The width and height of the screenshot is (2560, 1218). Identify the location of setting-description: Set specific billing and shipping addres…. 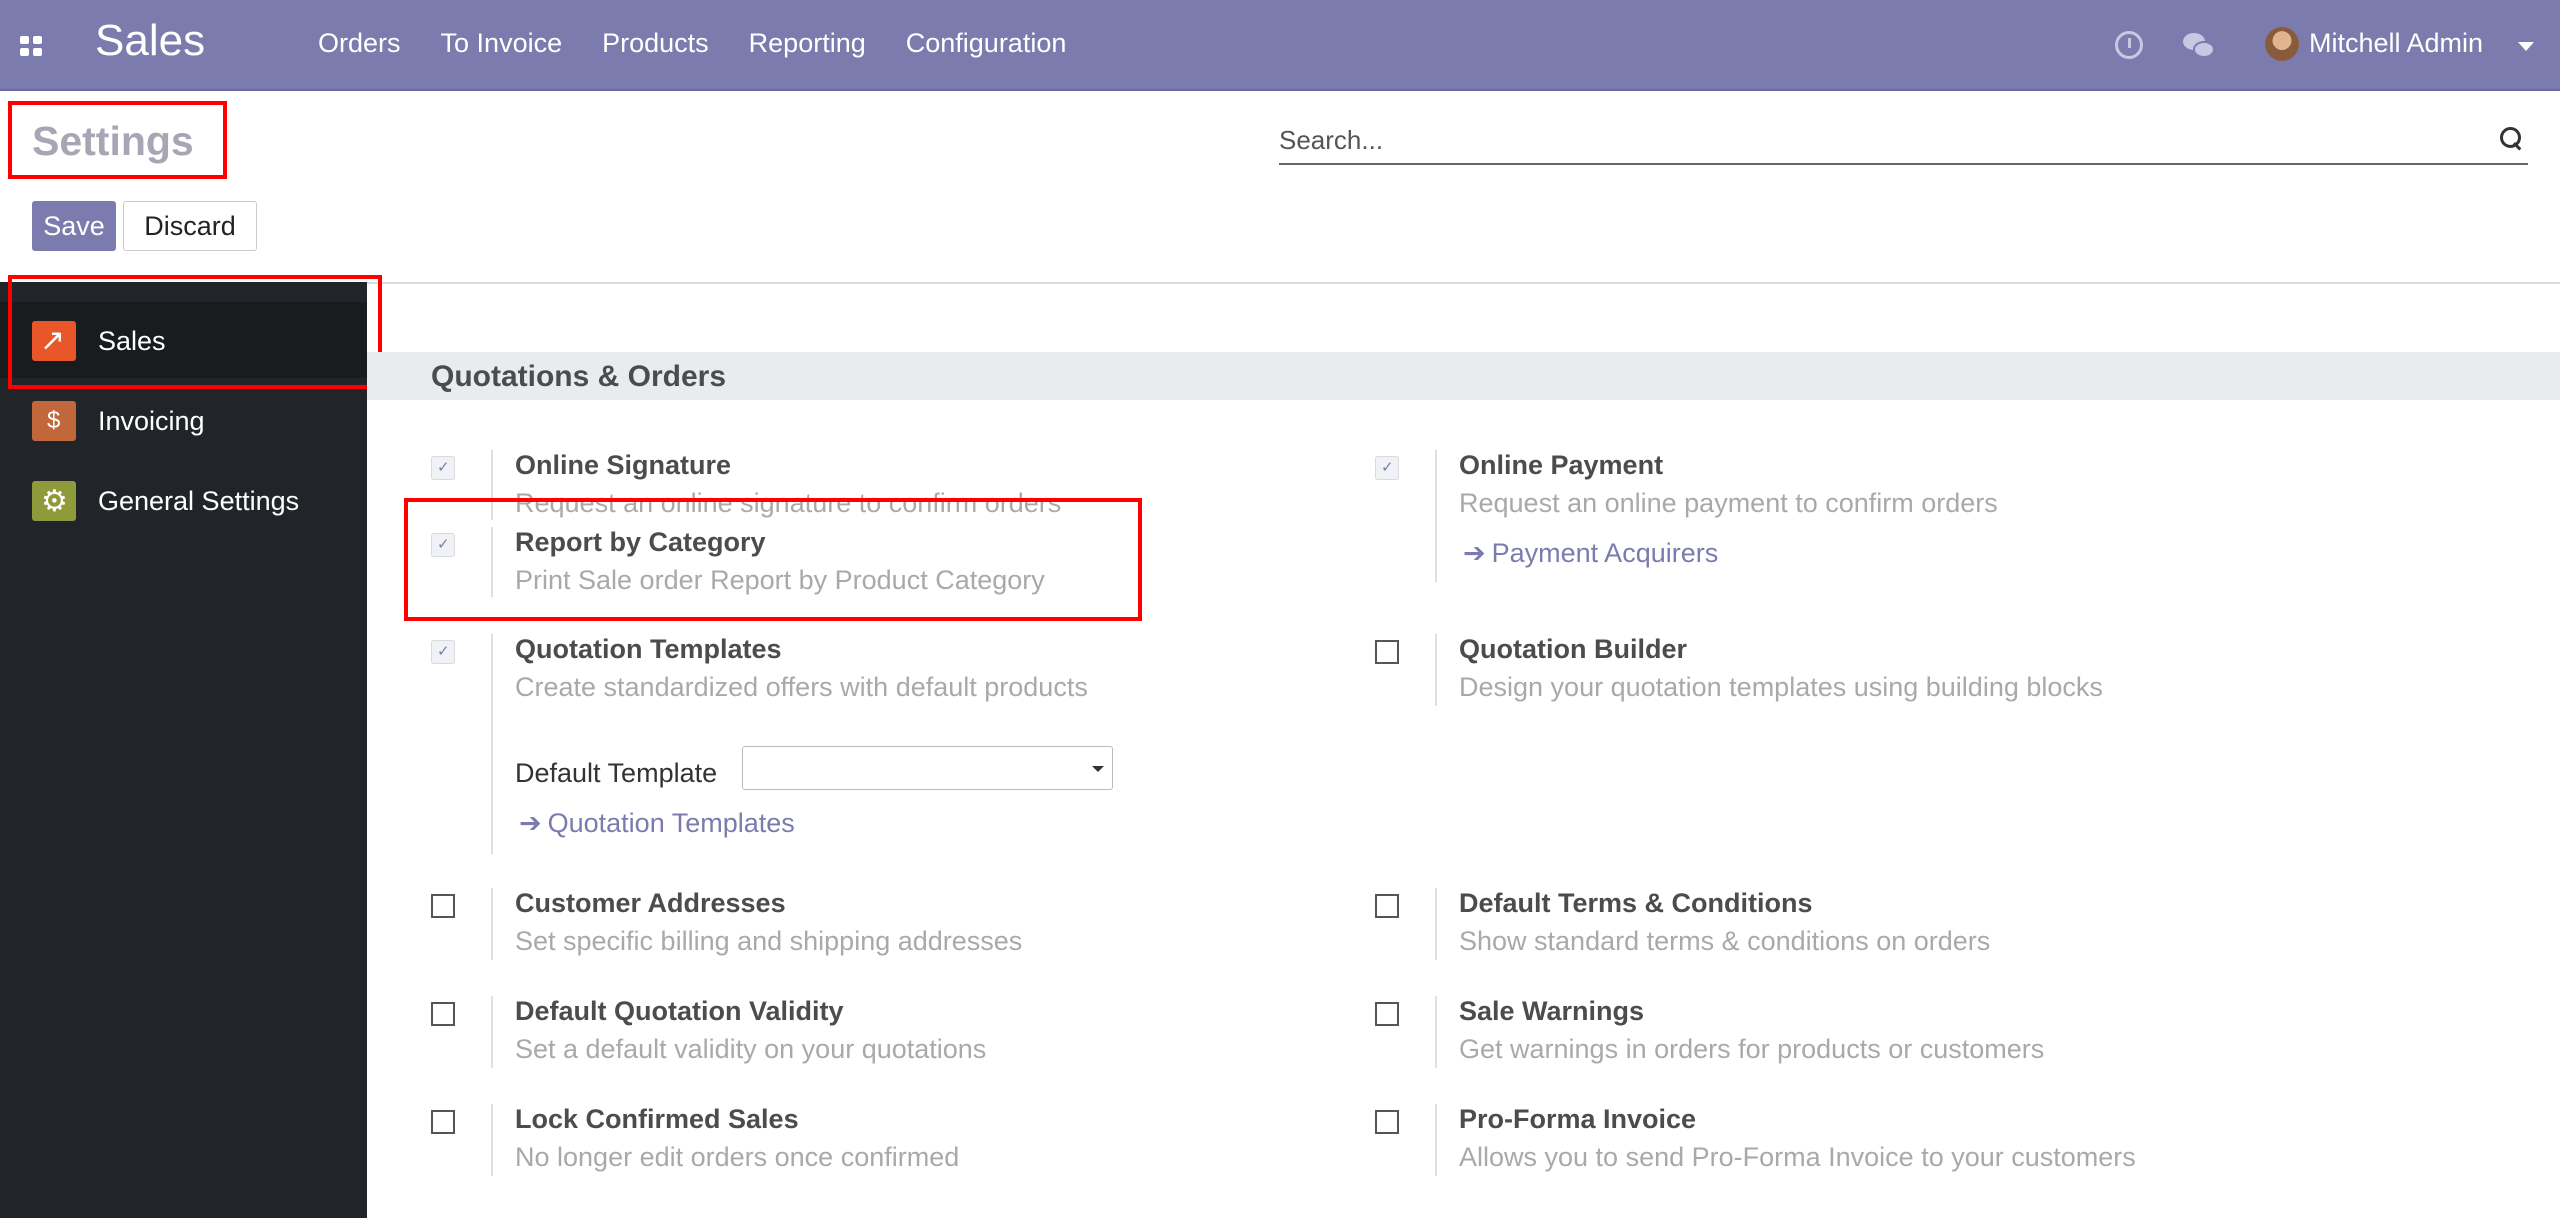
(769, 941).